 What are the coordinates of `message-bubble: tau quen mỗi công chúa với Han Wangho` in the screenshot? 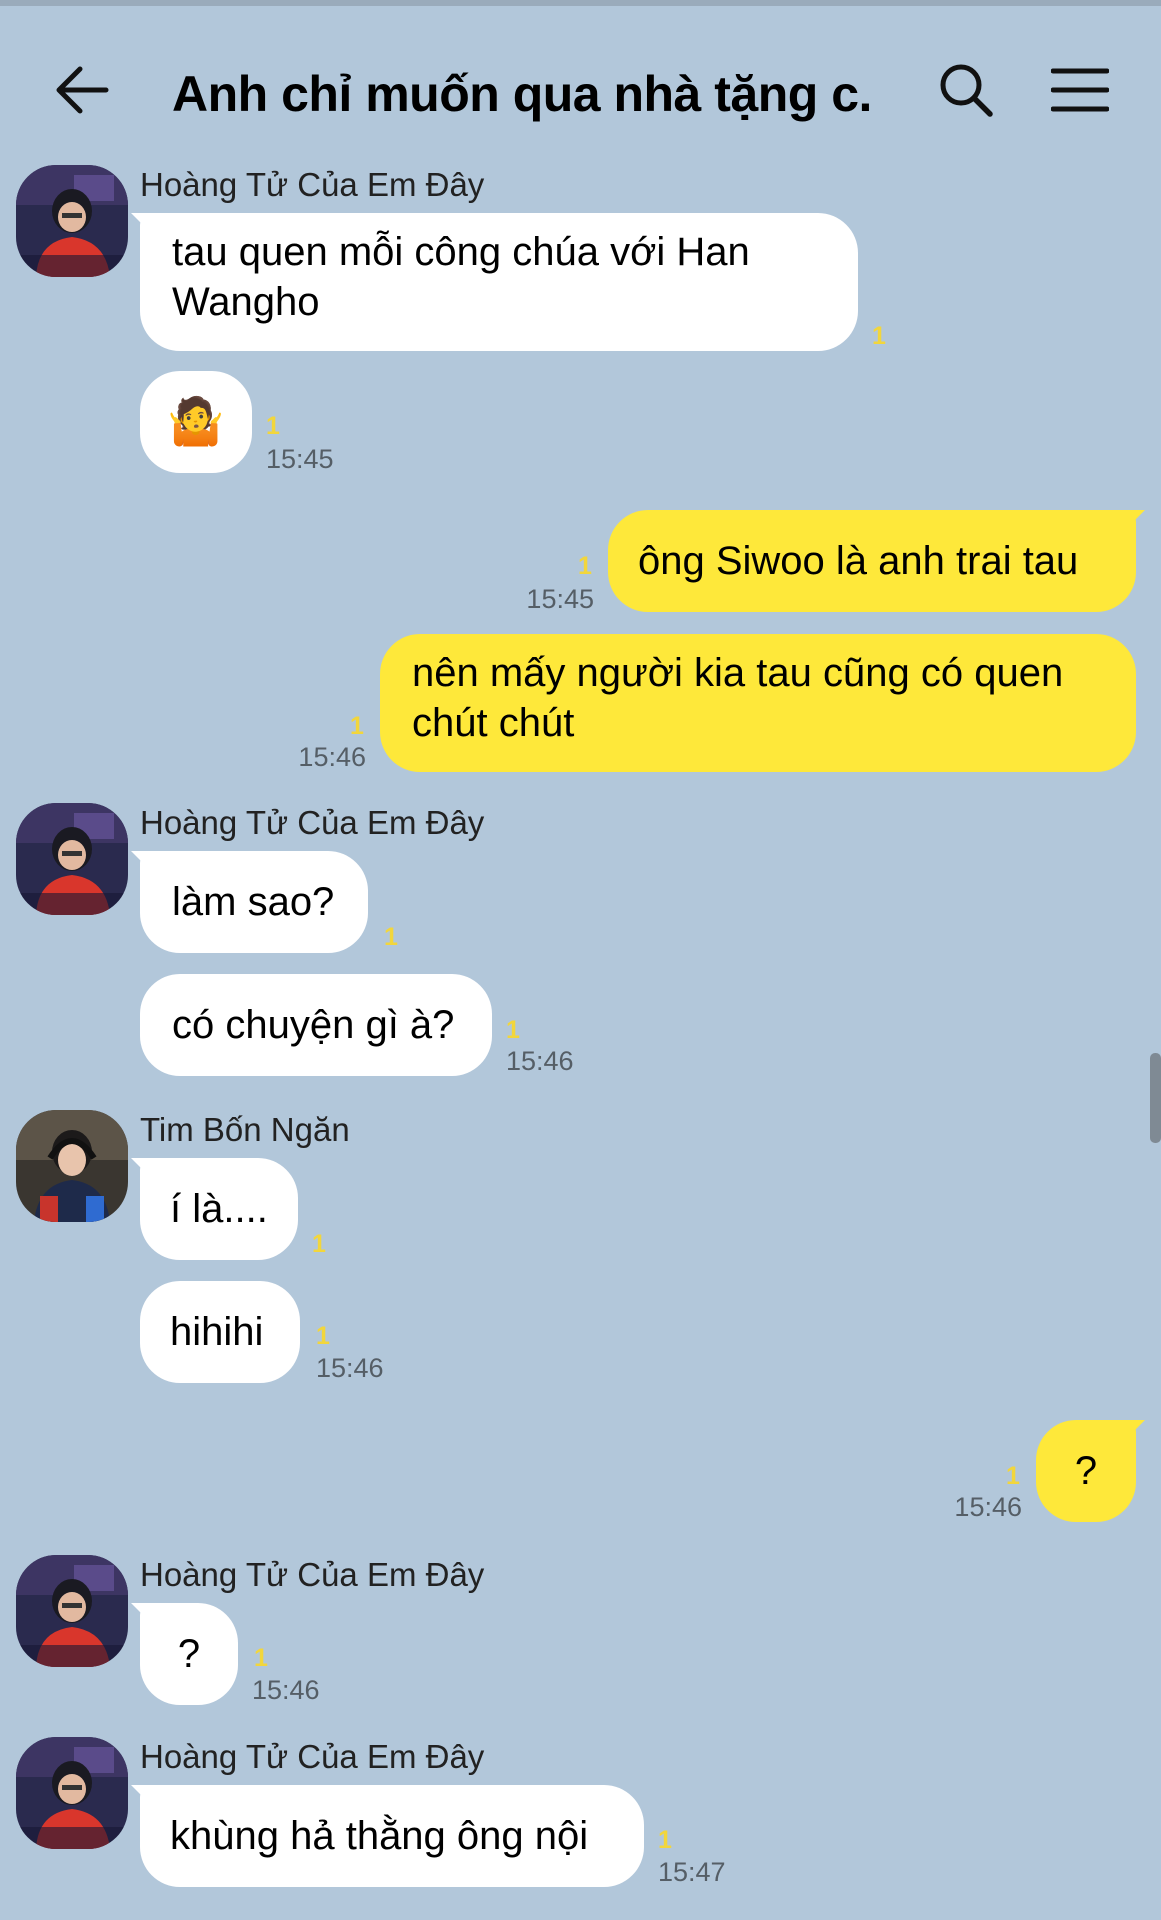 It's located at (494, 282).